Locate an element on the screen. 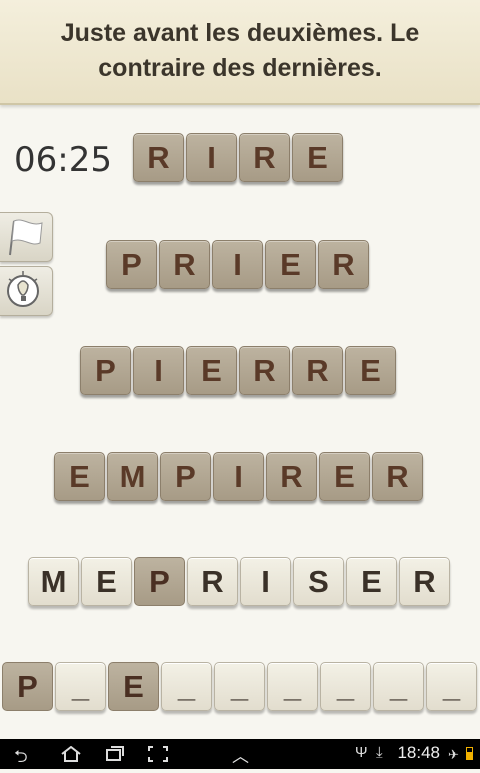 The height and width of the screenshot is (773, 480). screenshot-icon is located at coordinates (158, 754).